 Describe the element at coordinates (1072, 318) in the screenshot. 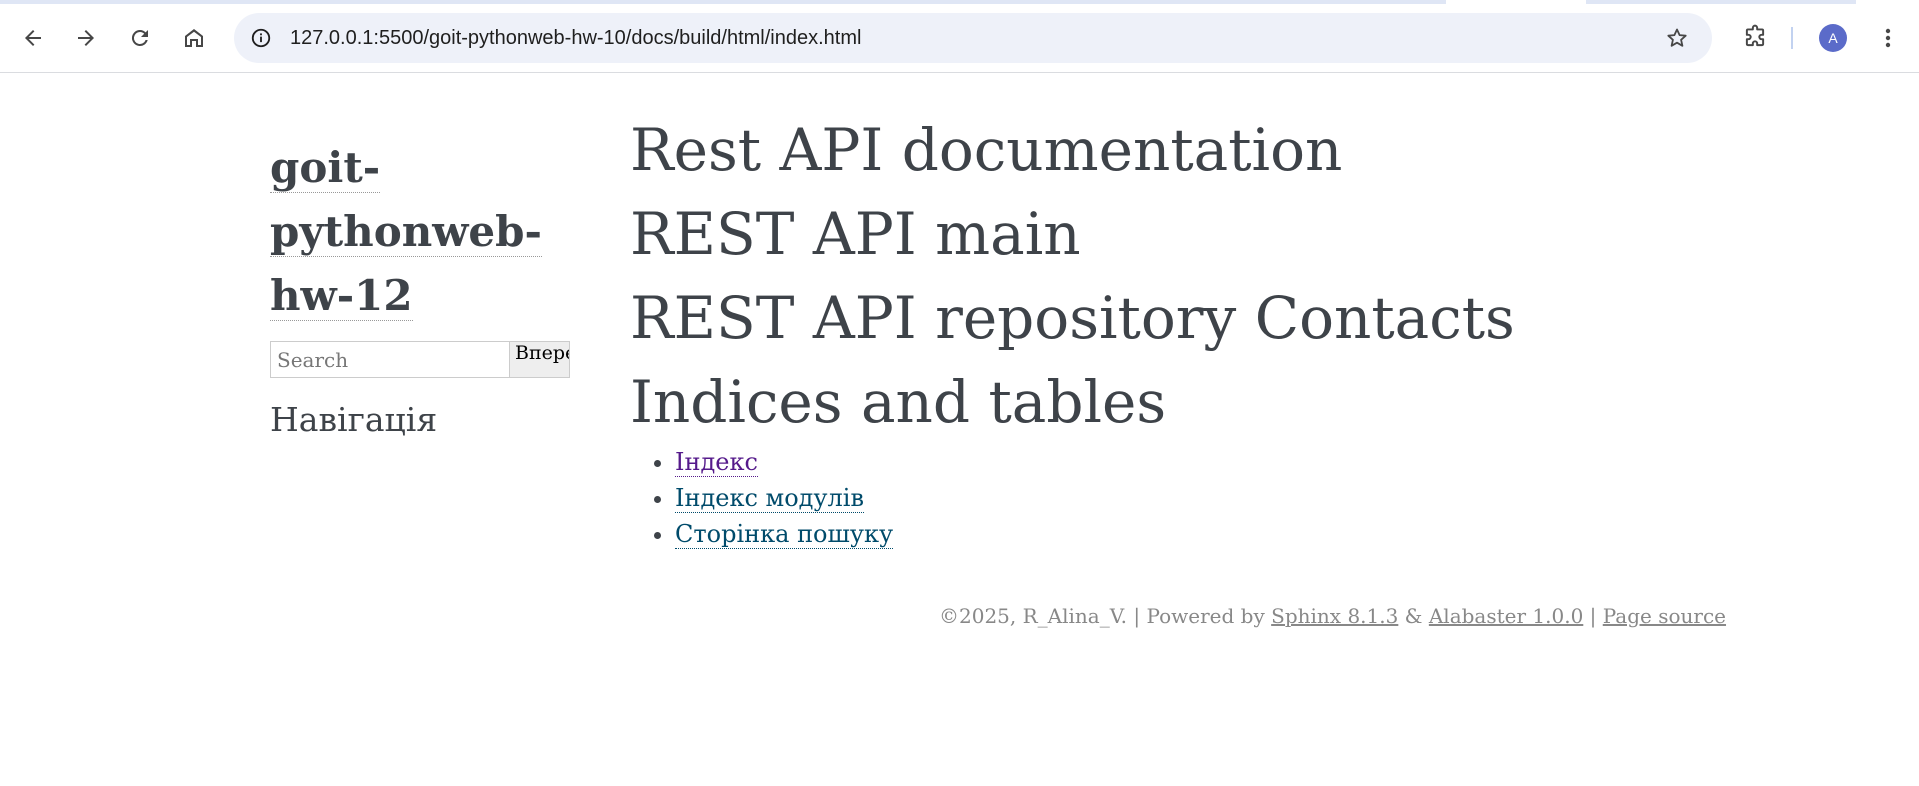

I see `heading-rest-api-repository-contacts: REST API repository Contacts` at that location.